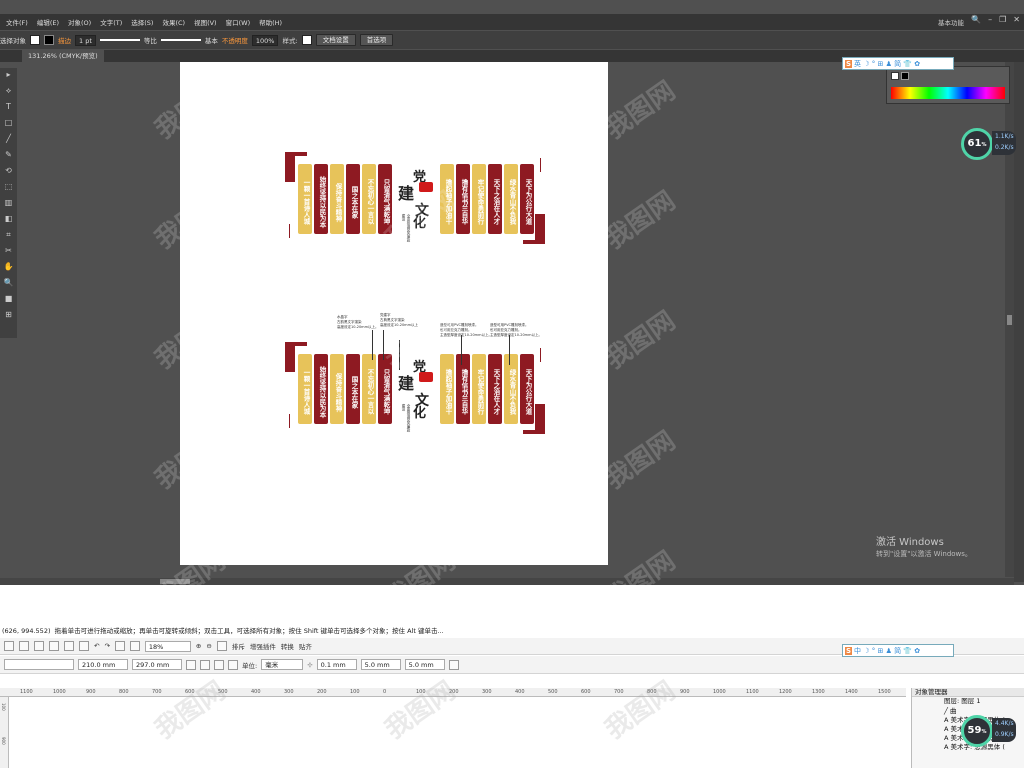 Image resolution: width=1024 pixels, height=768 pixels. What do you see at coordinates (85, 40) in the screenshot?
I see `stroke-weight-field: 1 pt` at bounding box center [85, 40].